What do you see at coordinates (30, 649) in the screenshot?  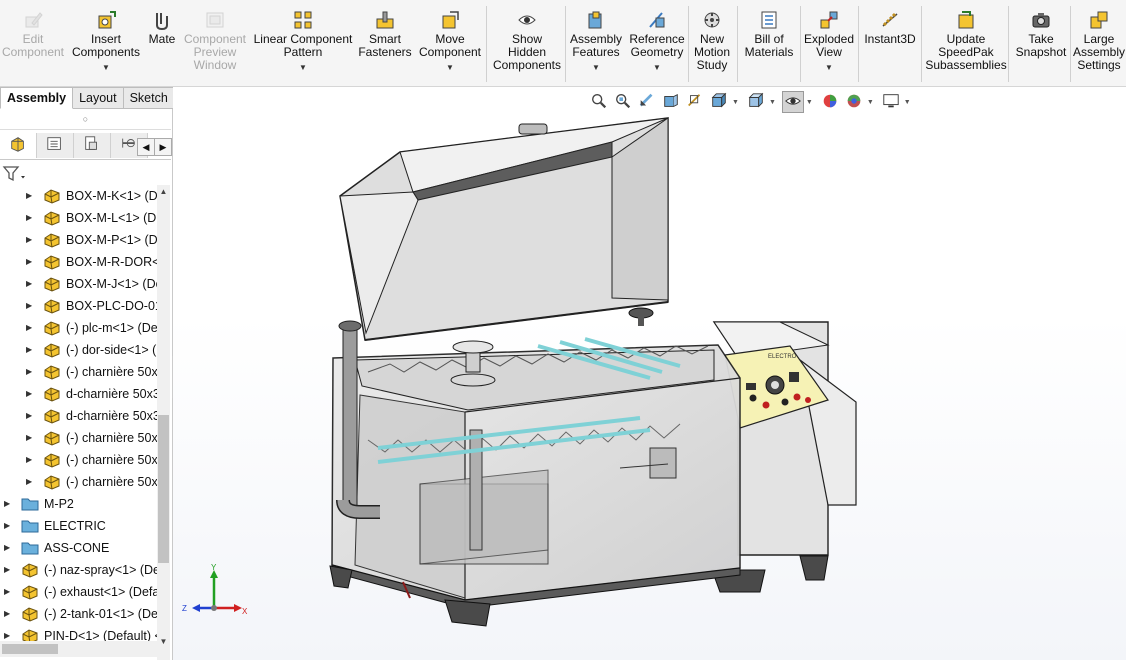 I see `scroll-thumb-horizontal` at bounding box center [30, 649].